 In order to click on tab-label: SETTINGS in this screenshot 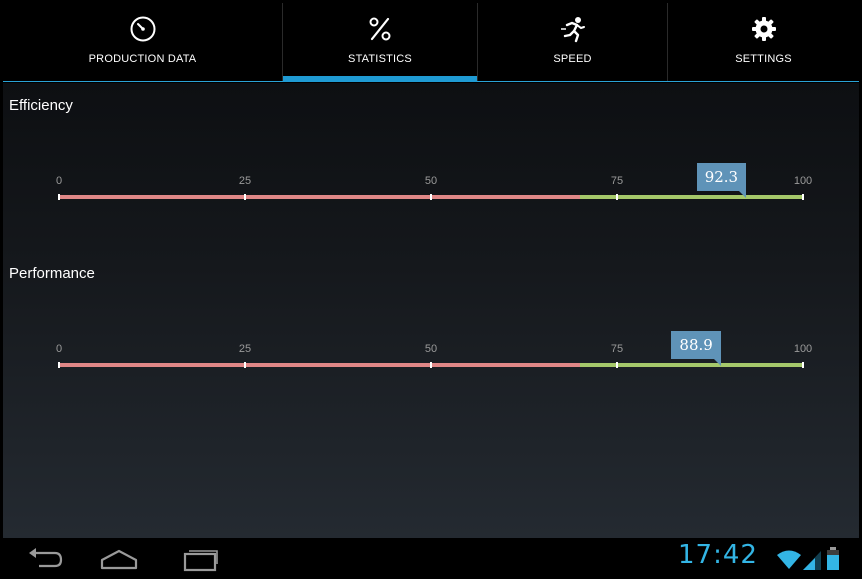, I will do `click(763, 59)`.